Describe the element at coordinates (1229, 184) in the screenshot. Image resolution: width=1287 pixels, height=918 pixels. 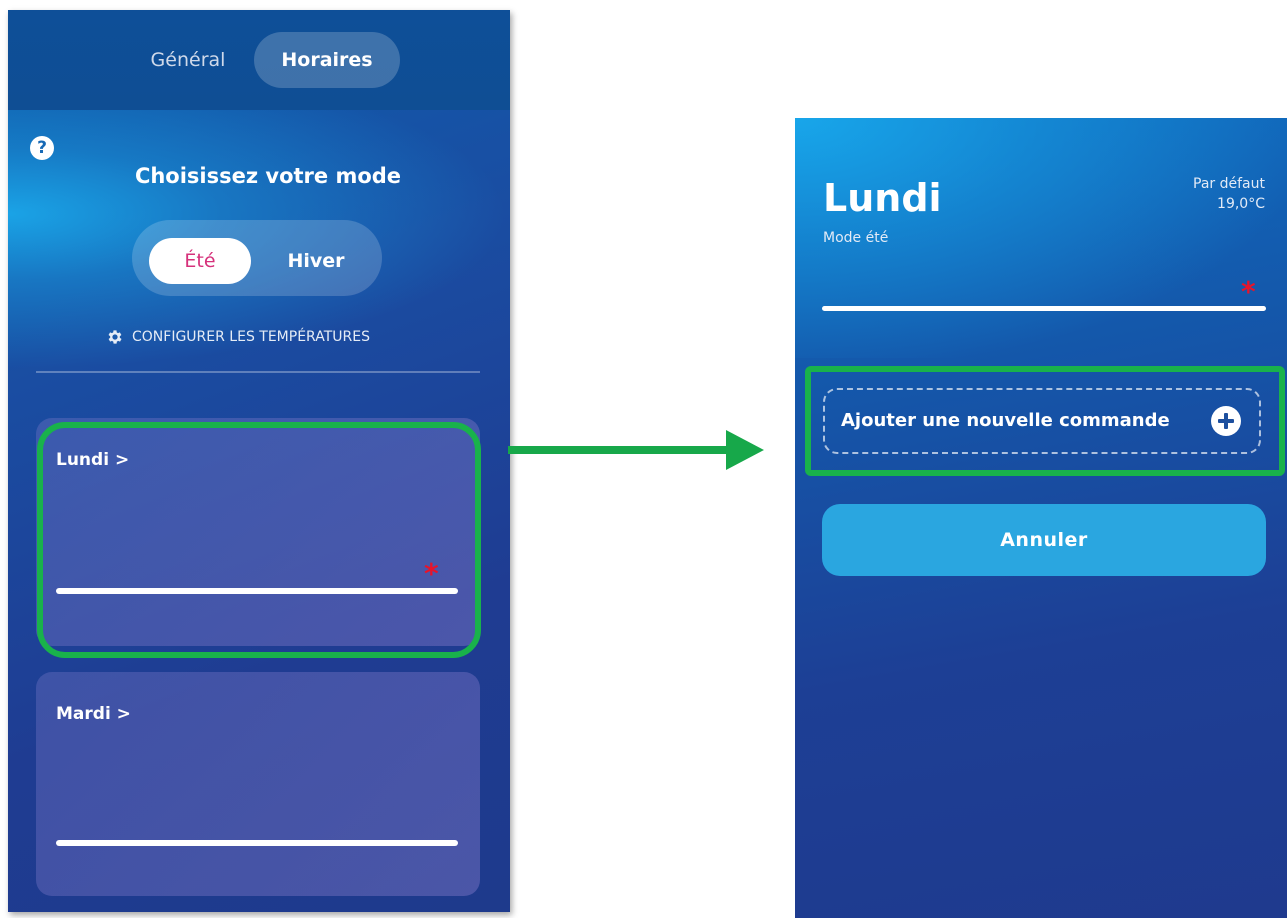
I see `default-label: Par défaut` at that location.